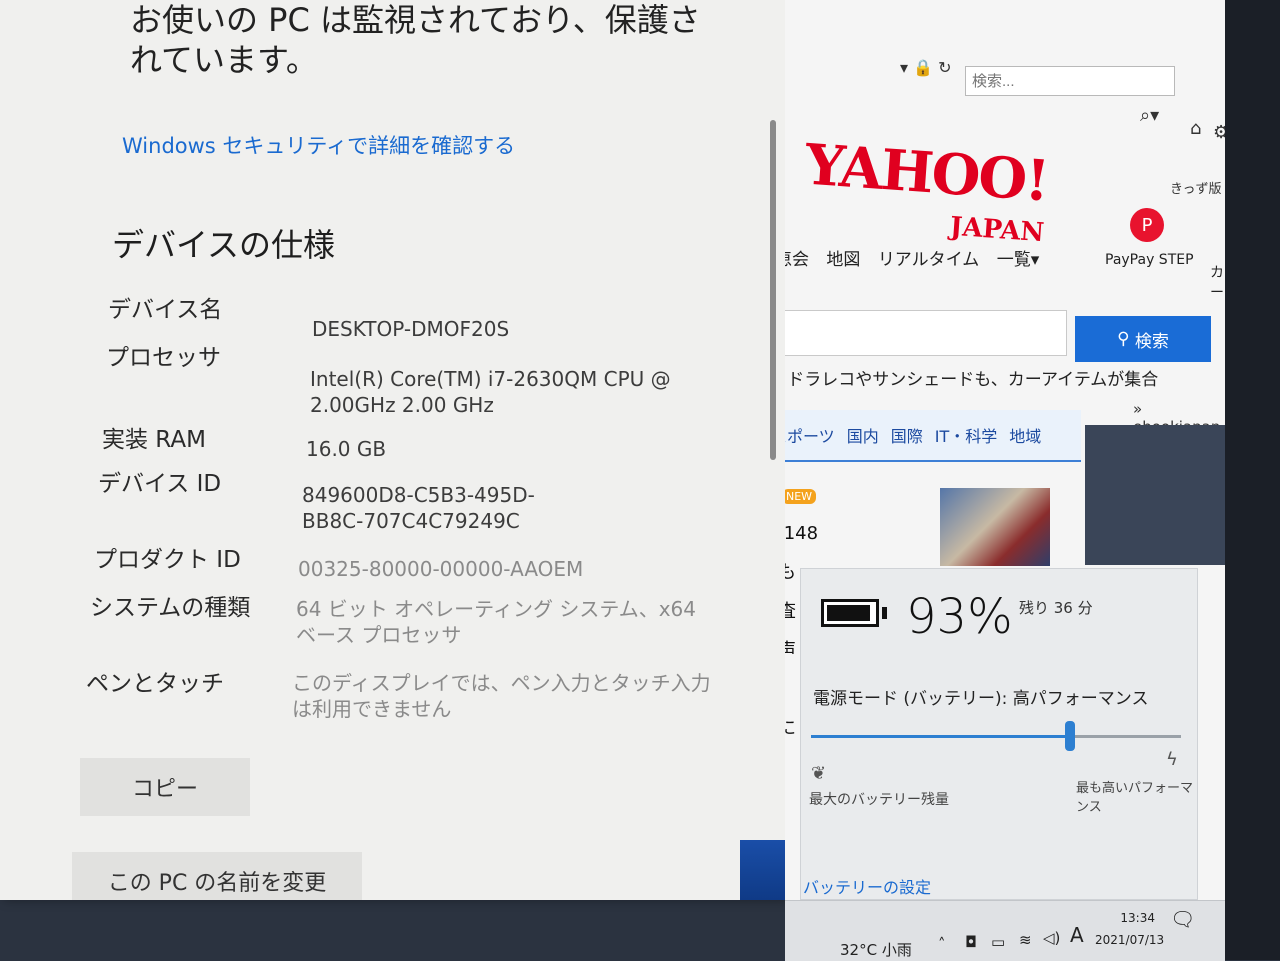  What do you see at coordinates (843, 260) in the screenshot?
I see `nav-link: 地図` at bounding box center [843, 260].